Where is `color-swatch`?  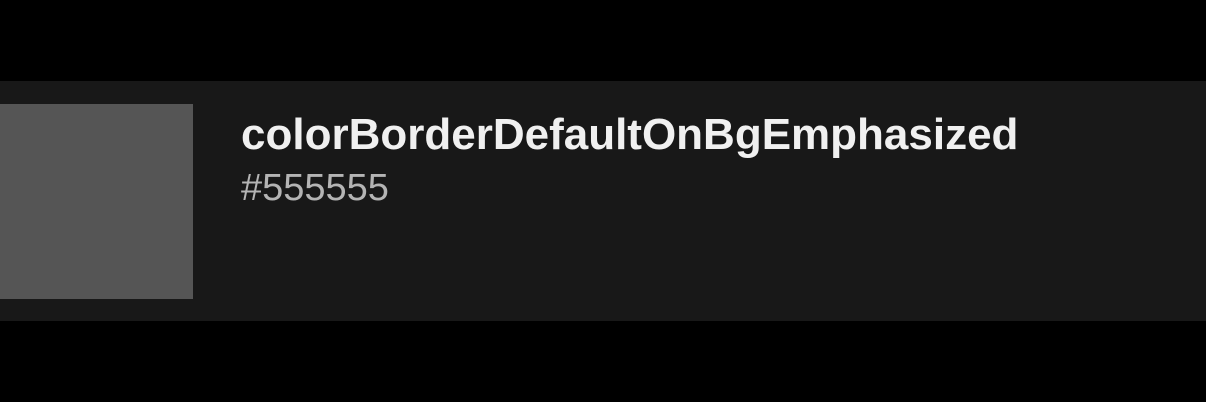
color-swatch is located at coordinates (96, 201).